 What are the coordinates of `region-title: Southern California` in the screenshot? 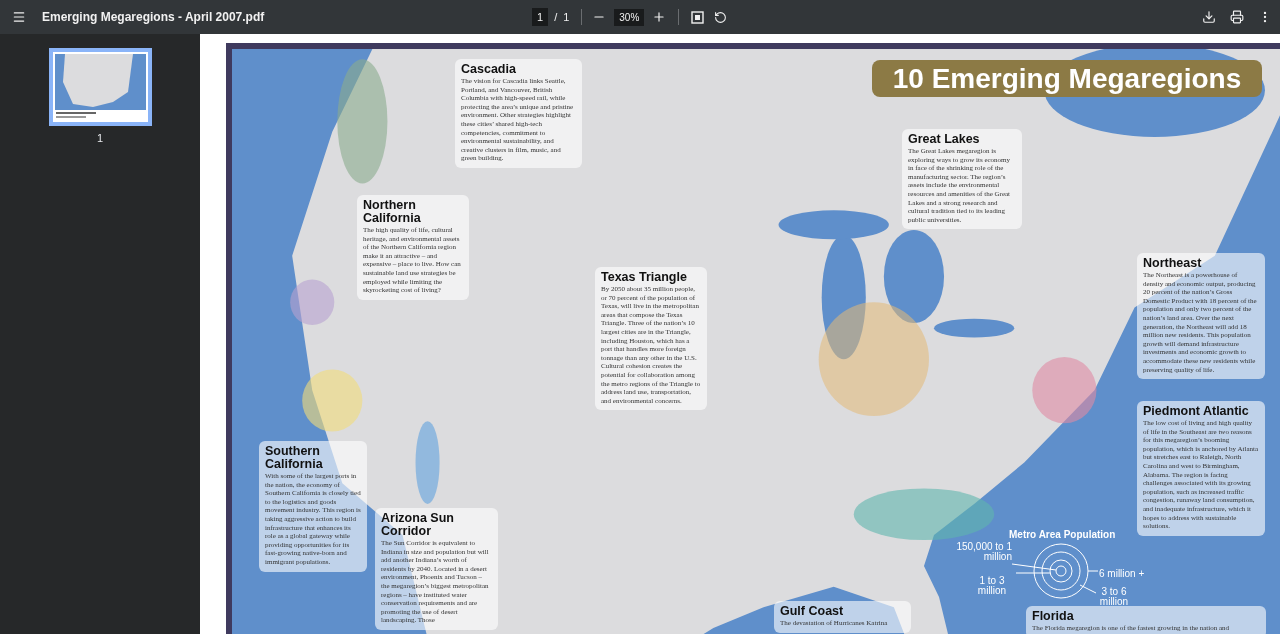 It's located at (294, 458).